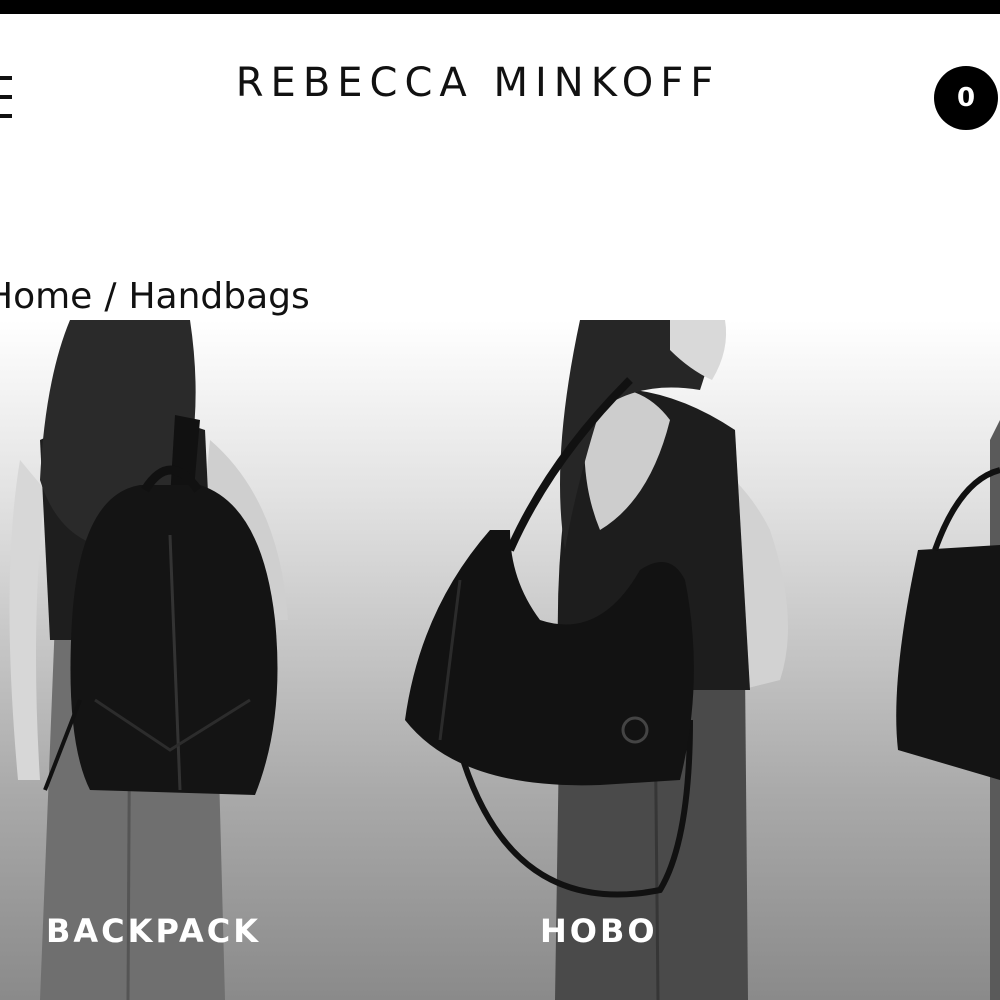  I want to click on brand-logo: REBECCA MINKOFF, so click(478, 83).